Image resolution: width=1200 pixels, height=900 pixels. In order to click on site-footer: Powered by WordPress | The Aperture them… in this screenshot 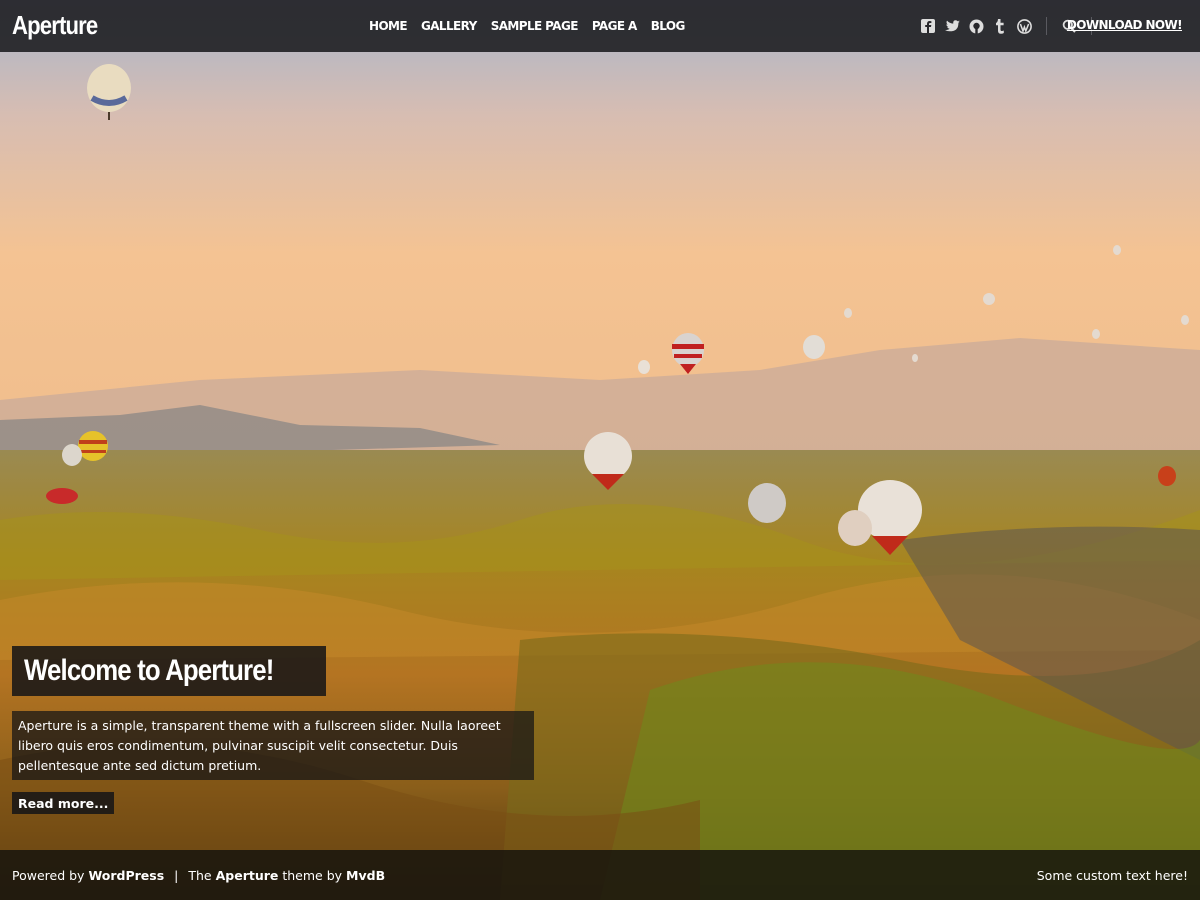, I will do `click(600, 875)`.